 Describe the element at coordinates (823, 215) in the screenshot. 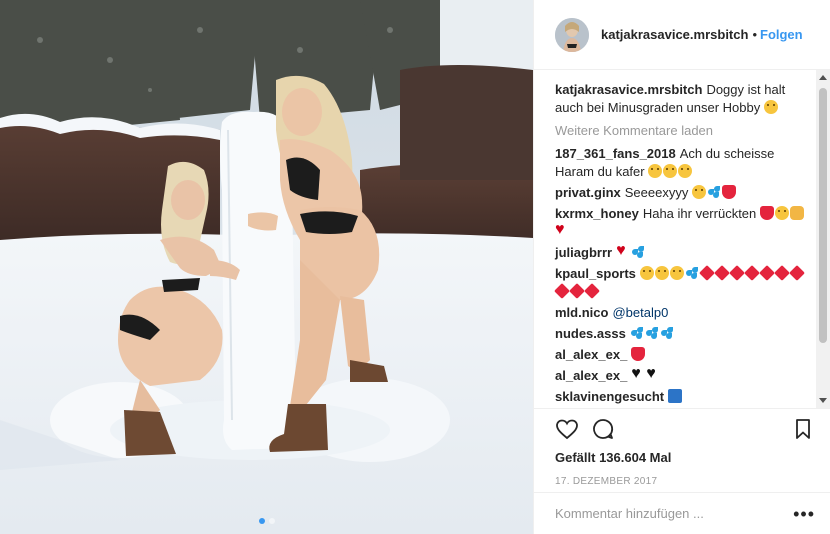

I see `scrollbar-thumb` at that location.